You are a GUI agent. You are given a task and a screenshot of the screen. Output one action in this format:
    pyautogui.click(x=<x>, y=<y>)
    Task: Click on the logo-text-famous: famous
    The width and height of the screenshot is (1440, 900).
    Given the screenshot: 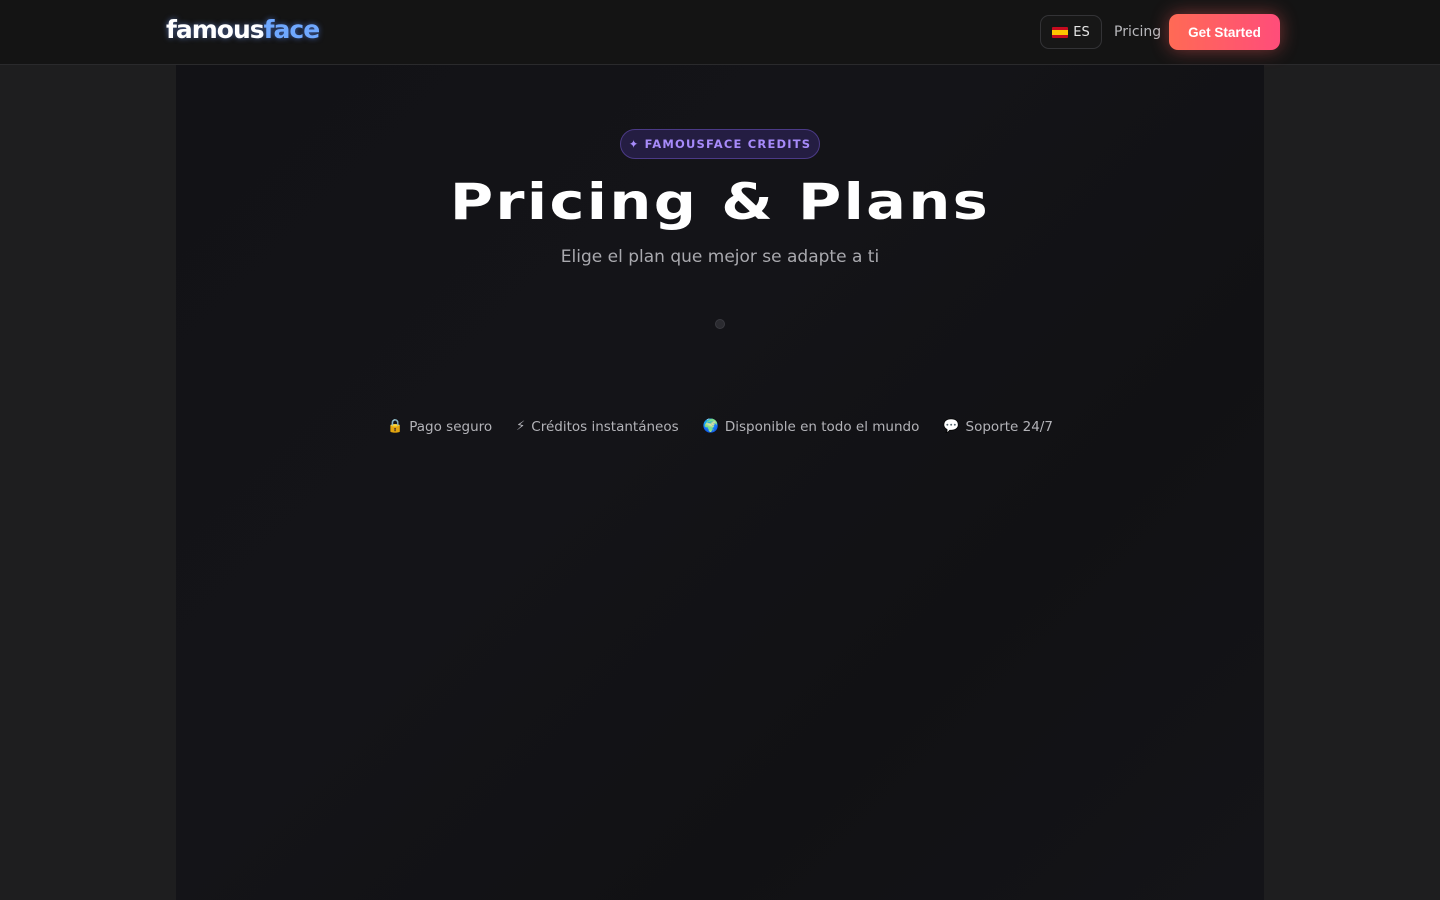 What is the action you would take?
    pyautogui.click(x=215, y=29)
    